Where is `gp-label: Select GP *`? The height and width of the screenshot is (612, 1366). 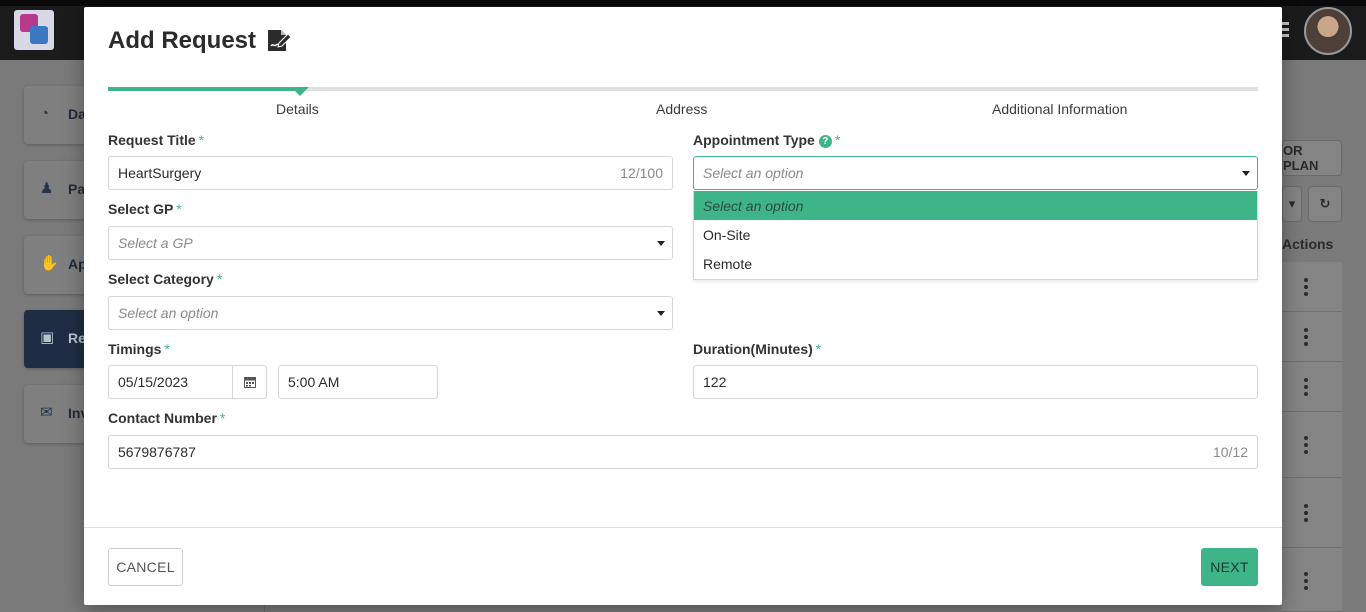 gp-label: Select GP * is located at coordinates (145, 209).